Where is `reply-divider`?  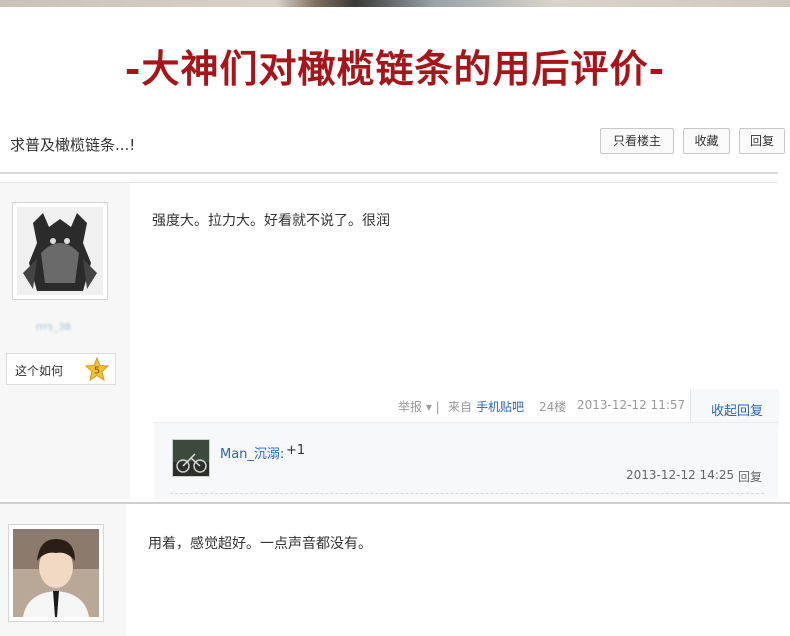 reply-divider is located at coordinates (467, 493).